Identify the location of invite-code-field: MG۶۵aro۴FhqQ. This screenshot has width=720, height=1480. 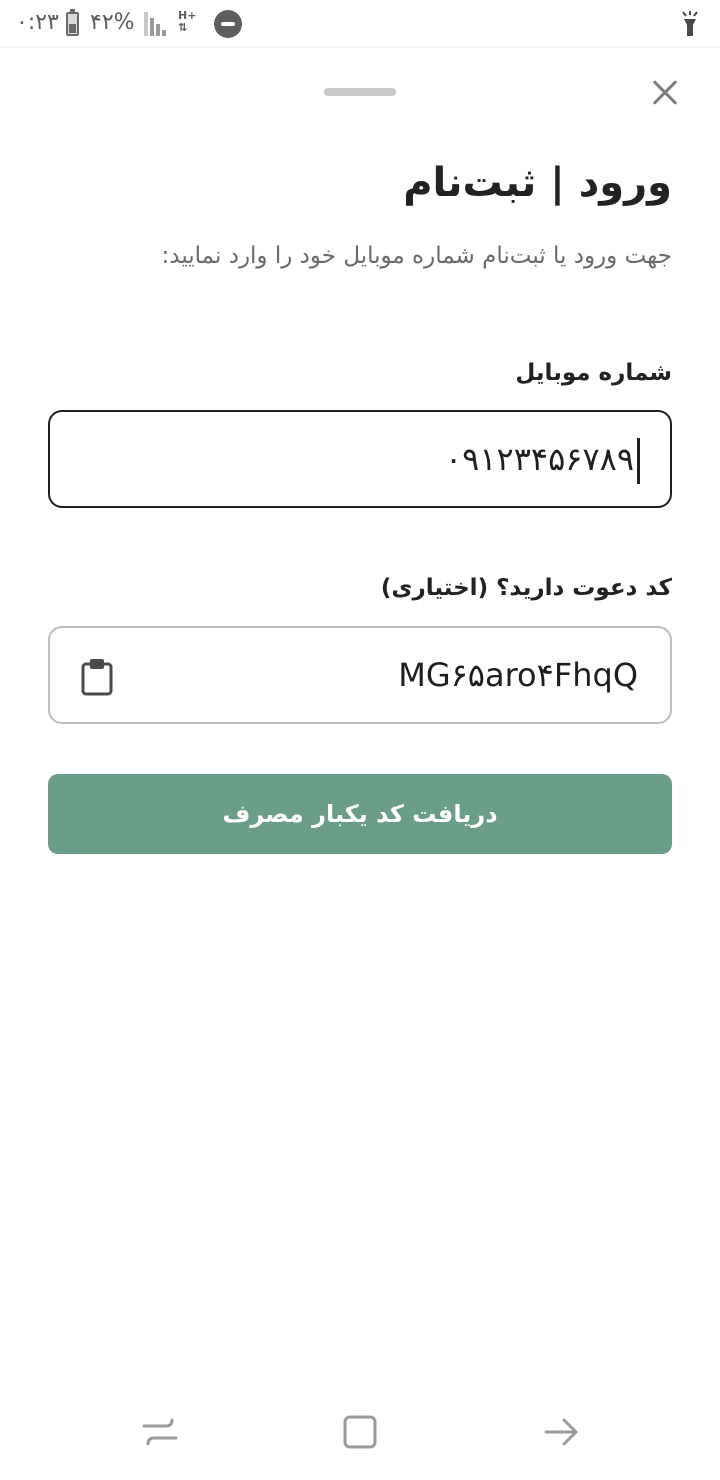
(360, 675).